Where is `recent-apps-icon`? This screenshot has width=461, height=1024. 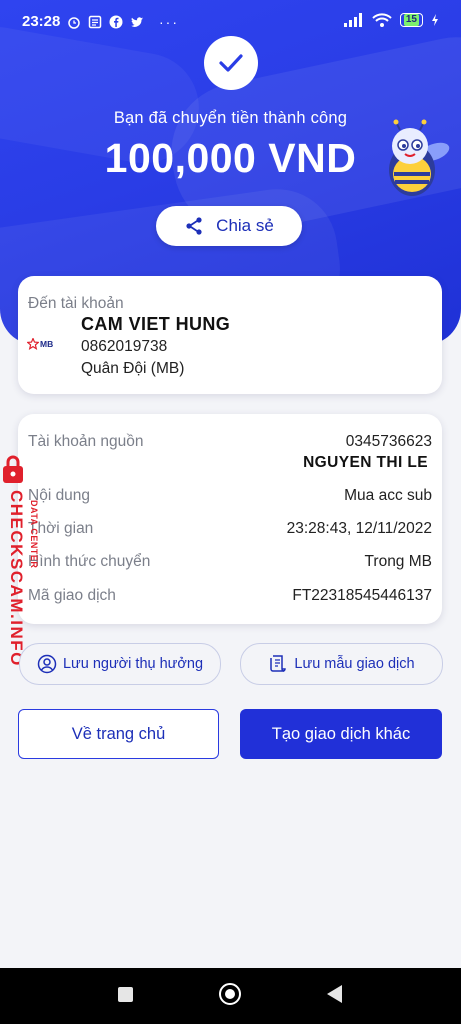 recent-apps-icon is located at coordinates (125, 994).